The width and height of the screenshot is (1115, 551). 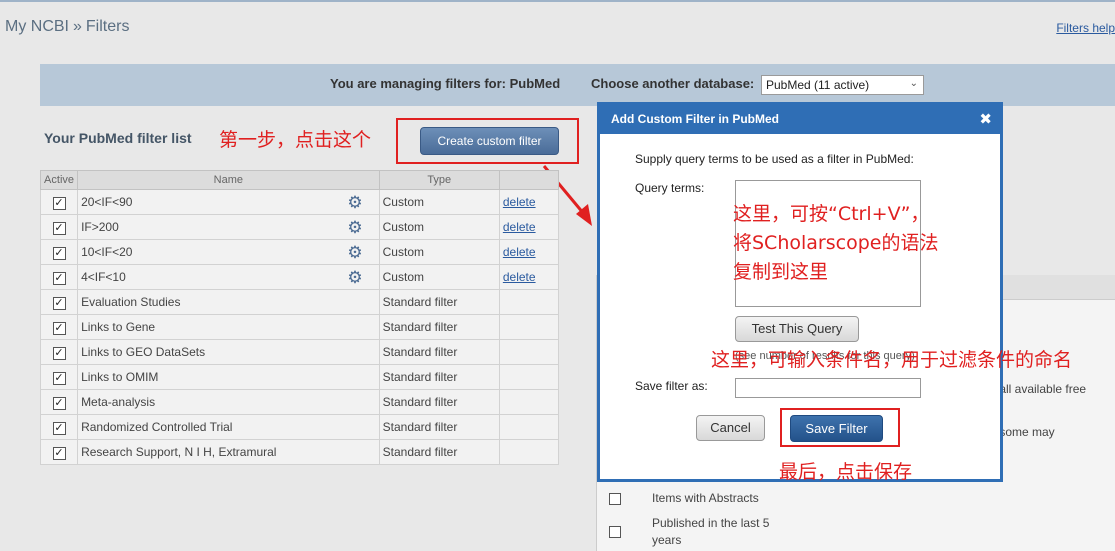 What do you see at coordinates (228, 227) in the screenshot?
I see `name-cell: IF>200 ⚙` at bounding box center [228, 227].